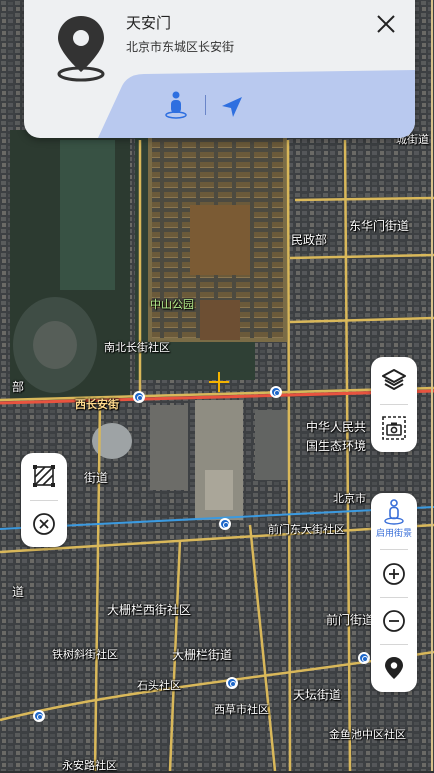 The height and width of the screenshot is (773, 434). What do you see at coordinates (85, 654) in the screenshot?
I see `map-label: 铁树斜街社区` at bounding box center [85, 654].